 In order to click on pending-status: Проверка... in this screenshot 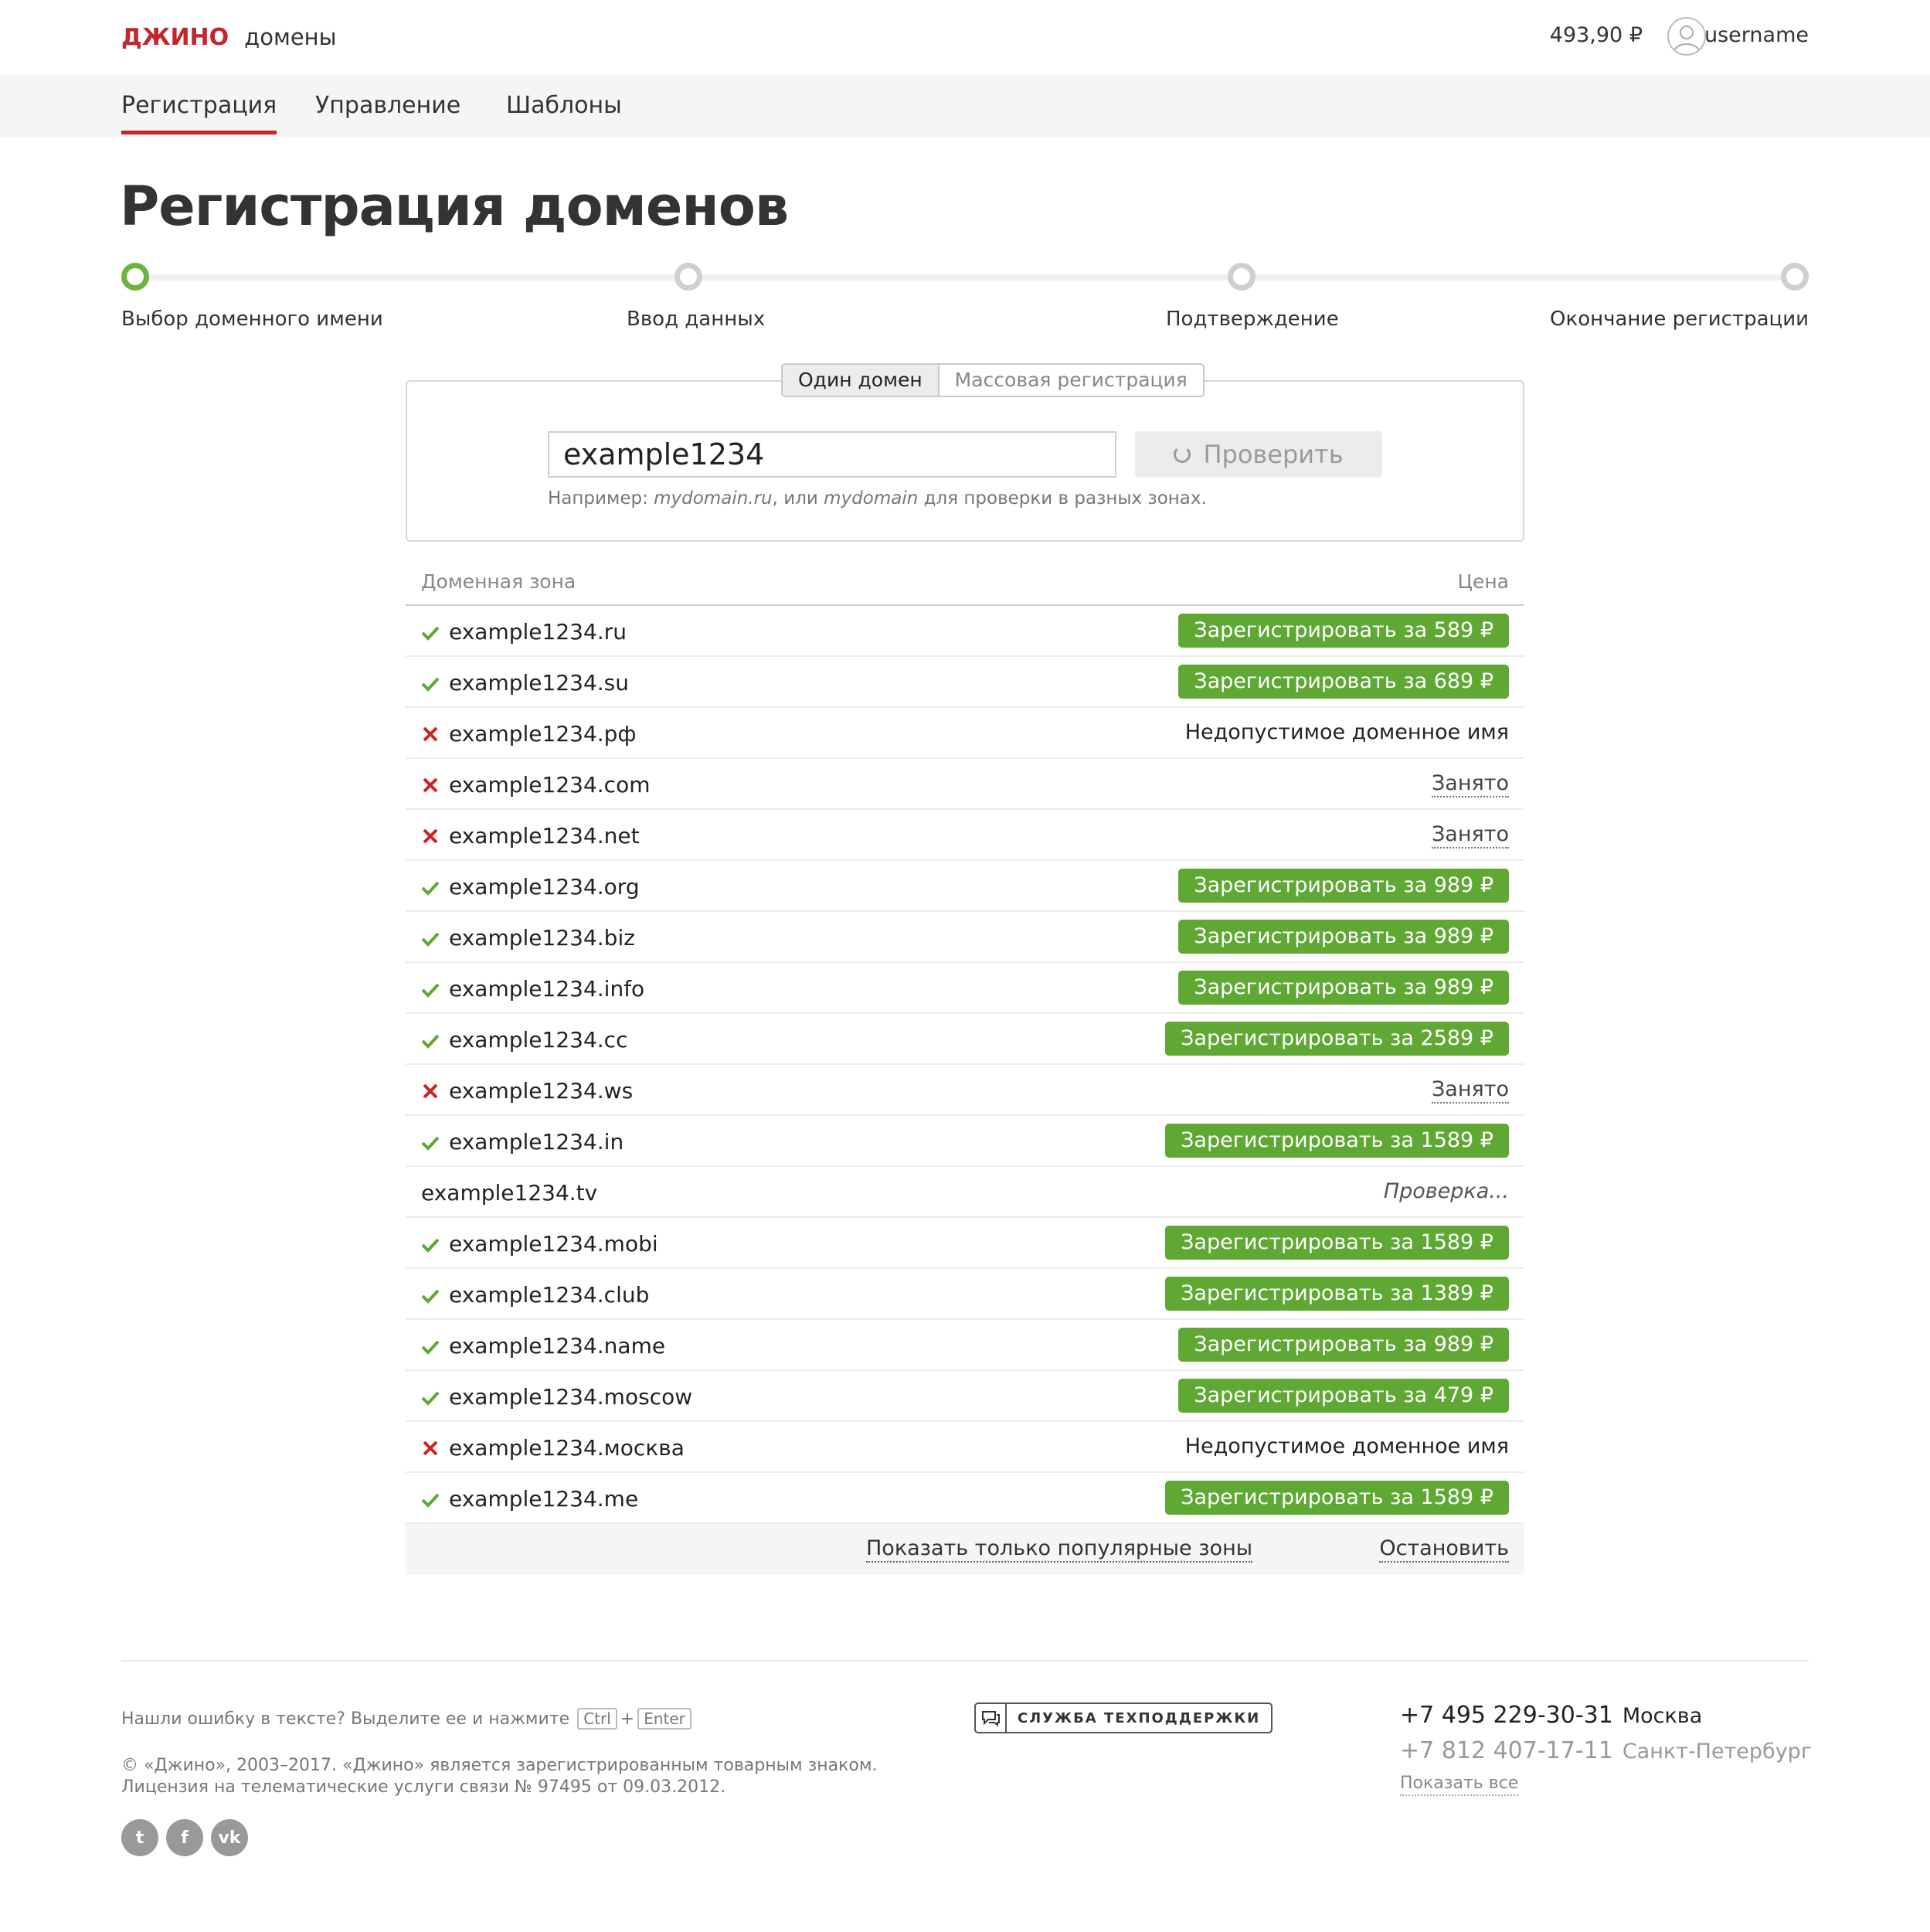, I will do `click(1446, 1191)`.